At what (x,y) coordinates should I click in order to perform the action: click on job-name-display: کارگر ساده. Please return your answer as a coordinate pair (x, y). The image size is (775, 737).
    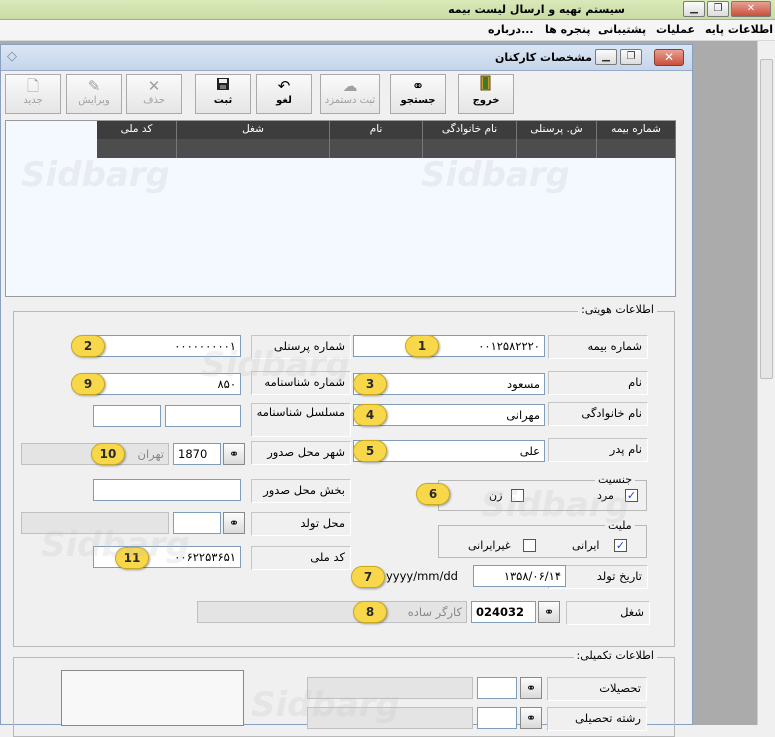
    Looking at the image, I should click on (332, 612).